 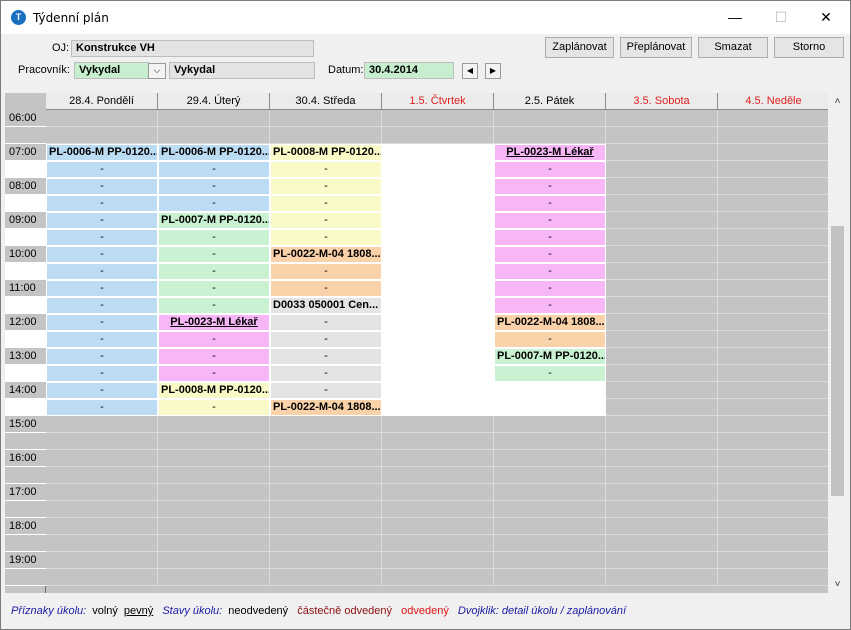 What do you see at coordinates (837, 361) in the screenshot?
I see `scroll-thumb` at bounding box center [837, 361].